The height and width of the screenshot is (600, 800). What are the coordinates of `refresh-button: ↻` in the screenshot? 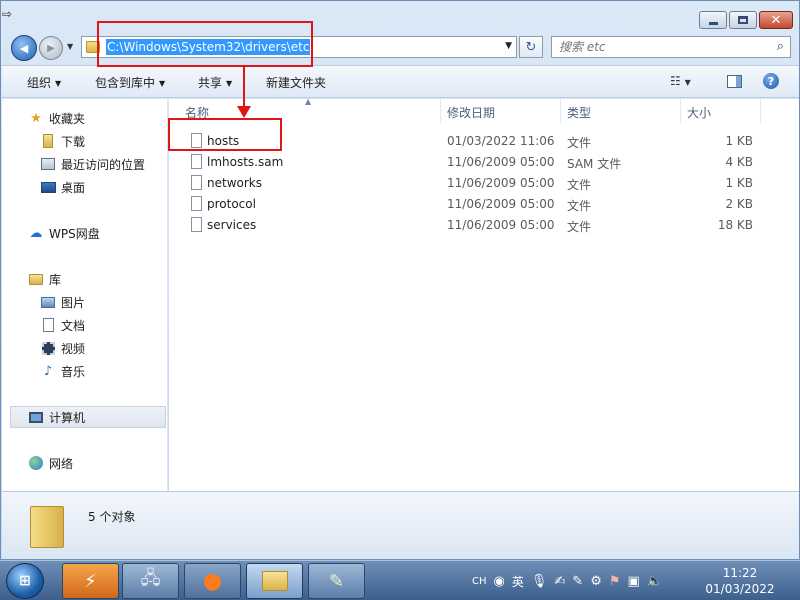 It's located at (531, 47).